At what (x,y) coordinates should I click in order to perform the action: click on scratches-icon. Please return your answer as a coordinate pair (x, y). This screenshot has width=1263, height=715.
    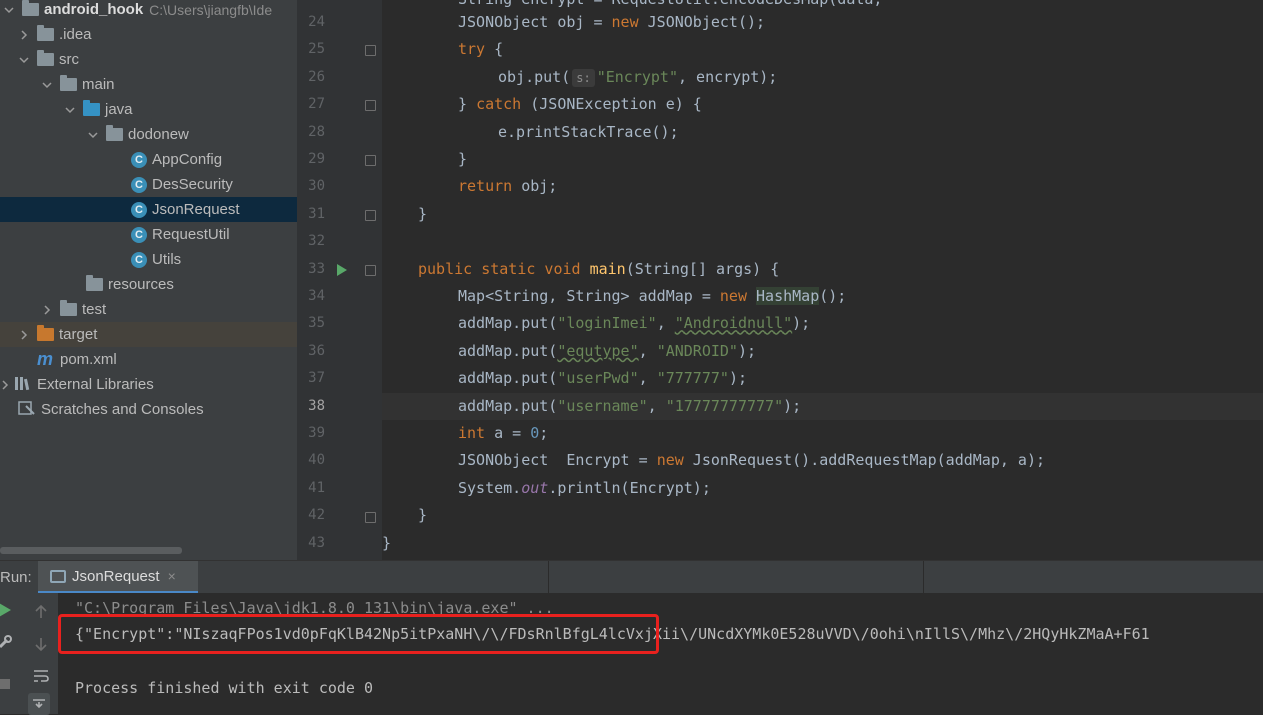
    Looking at the image, I should click on (27, 410).